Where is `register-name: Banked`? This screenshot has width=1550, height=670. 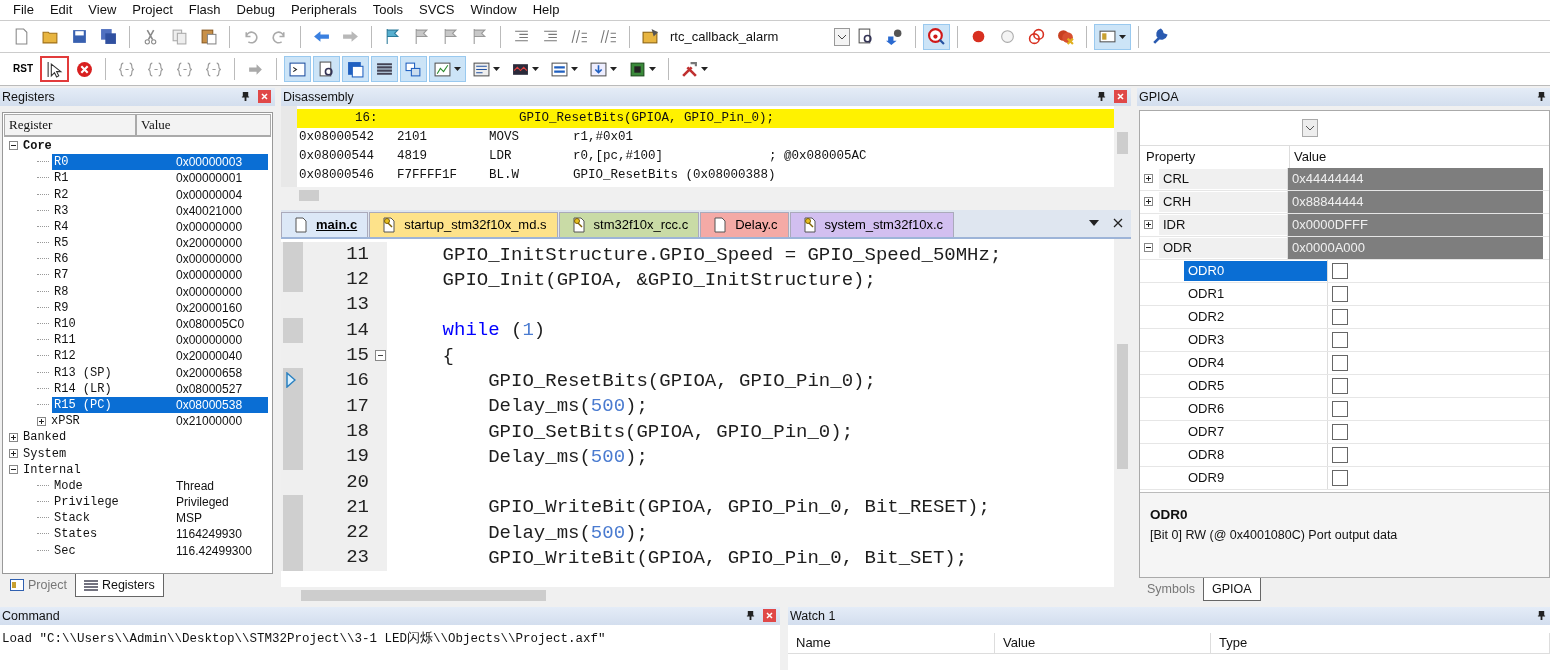
register-name: Banked is located at coordinates (45, 437).